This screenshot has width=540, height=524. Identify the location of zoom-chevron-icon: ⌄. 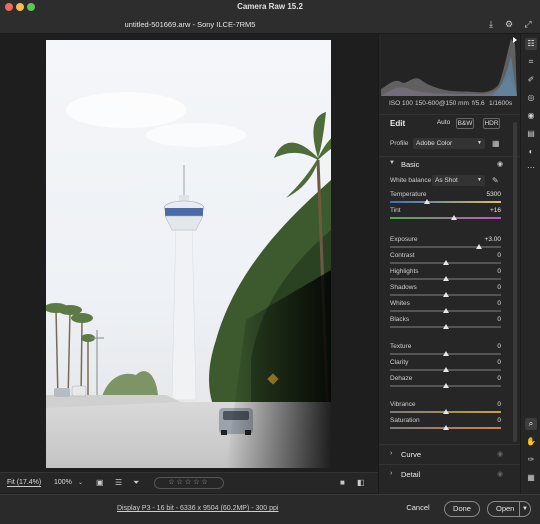
(80, 482).